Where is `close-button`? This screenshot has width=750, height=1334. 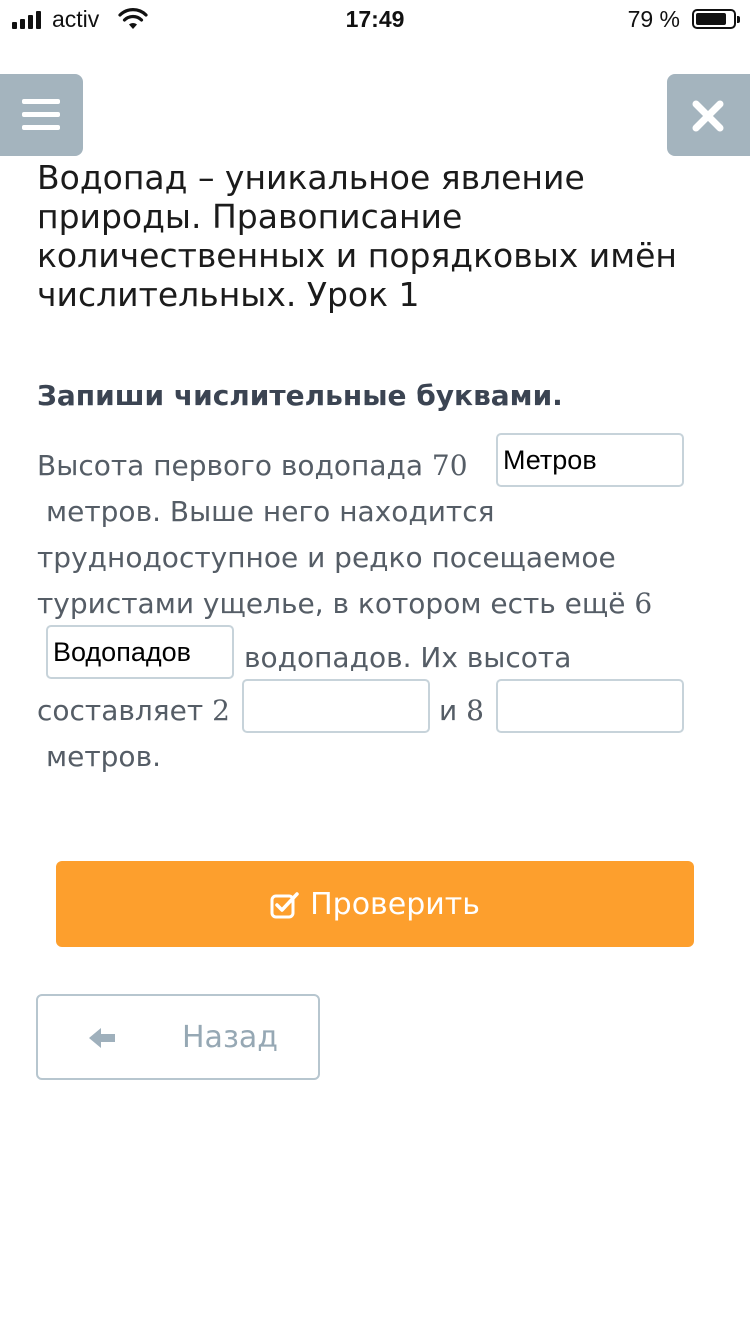
close-button is located at coordinates (708, 115).